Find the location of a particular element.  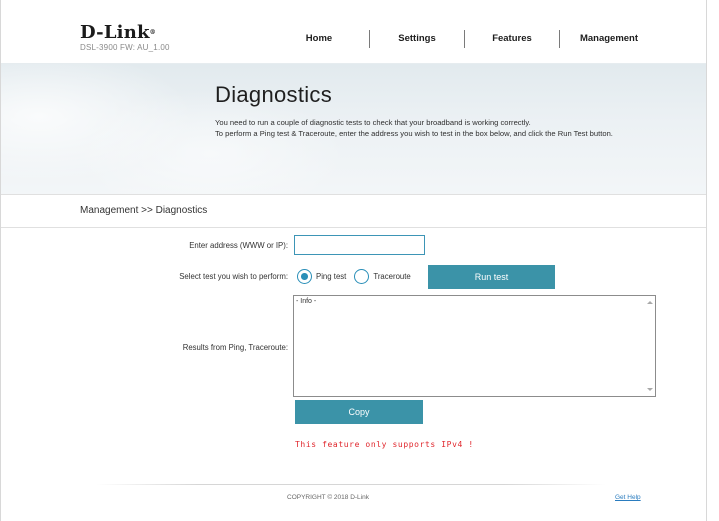

nav-features: Features is located at coordinates (512, 40).